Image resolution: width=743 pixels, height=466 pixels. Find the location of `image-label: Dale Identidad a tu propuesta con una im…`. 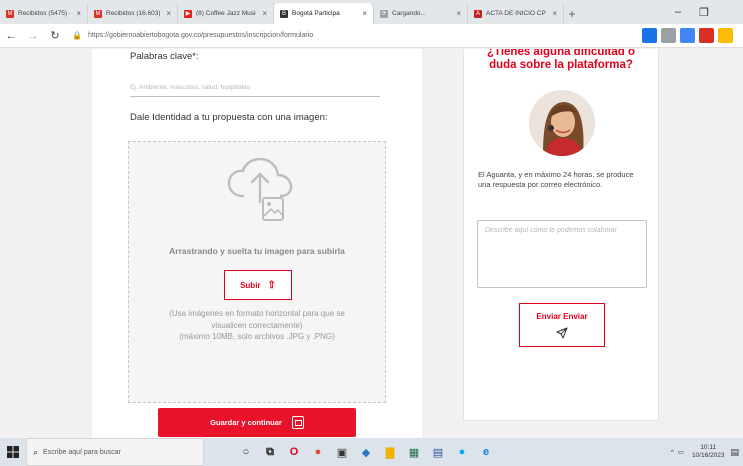

image-label: Dale Identidad a tu propuesta con una im… is located at coordinates (229, 117).